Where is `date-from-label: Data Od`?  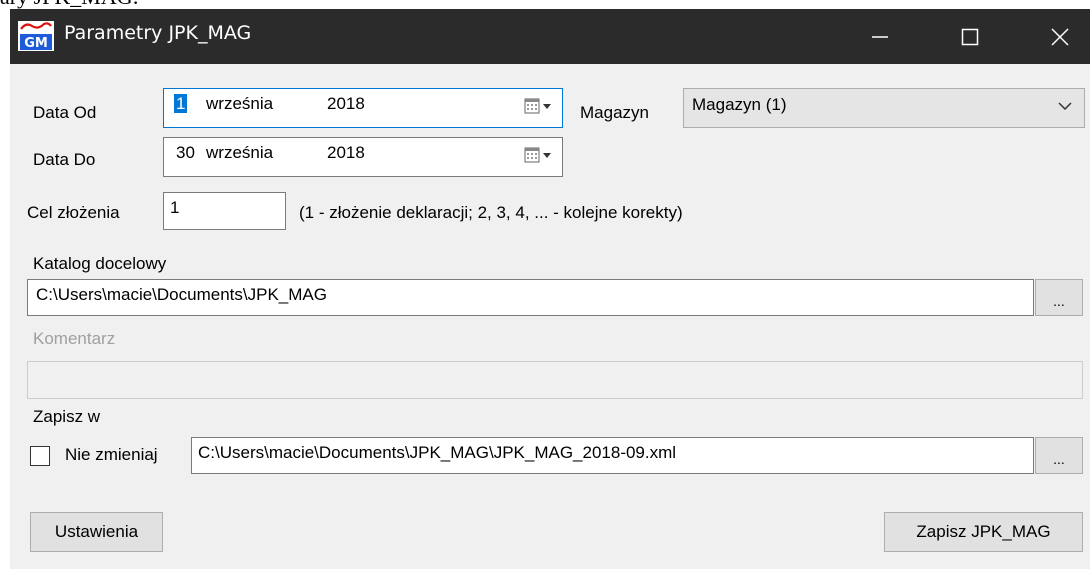
date-from-label: Data Od is located at coordinates (65, 112).